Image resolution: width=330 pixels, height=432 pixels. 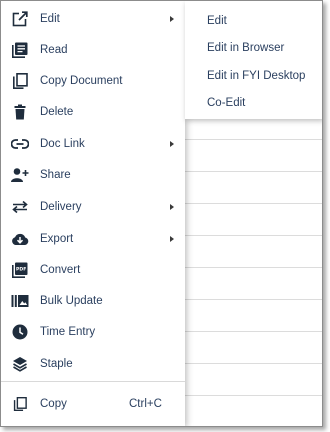 I want to click on menu-item-convert: PDF Convert, so click(x=93, y=269).